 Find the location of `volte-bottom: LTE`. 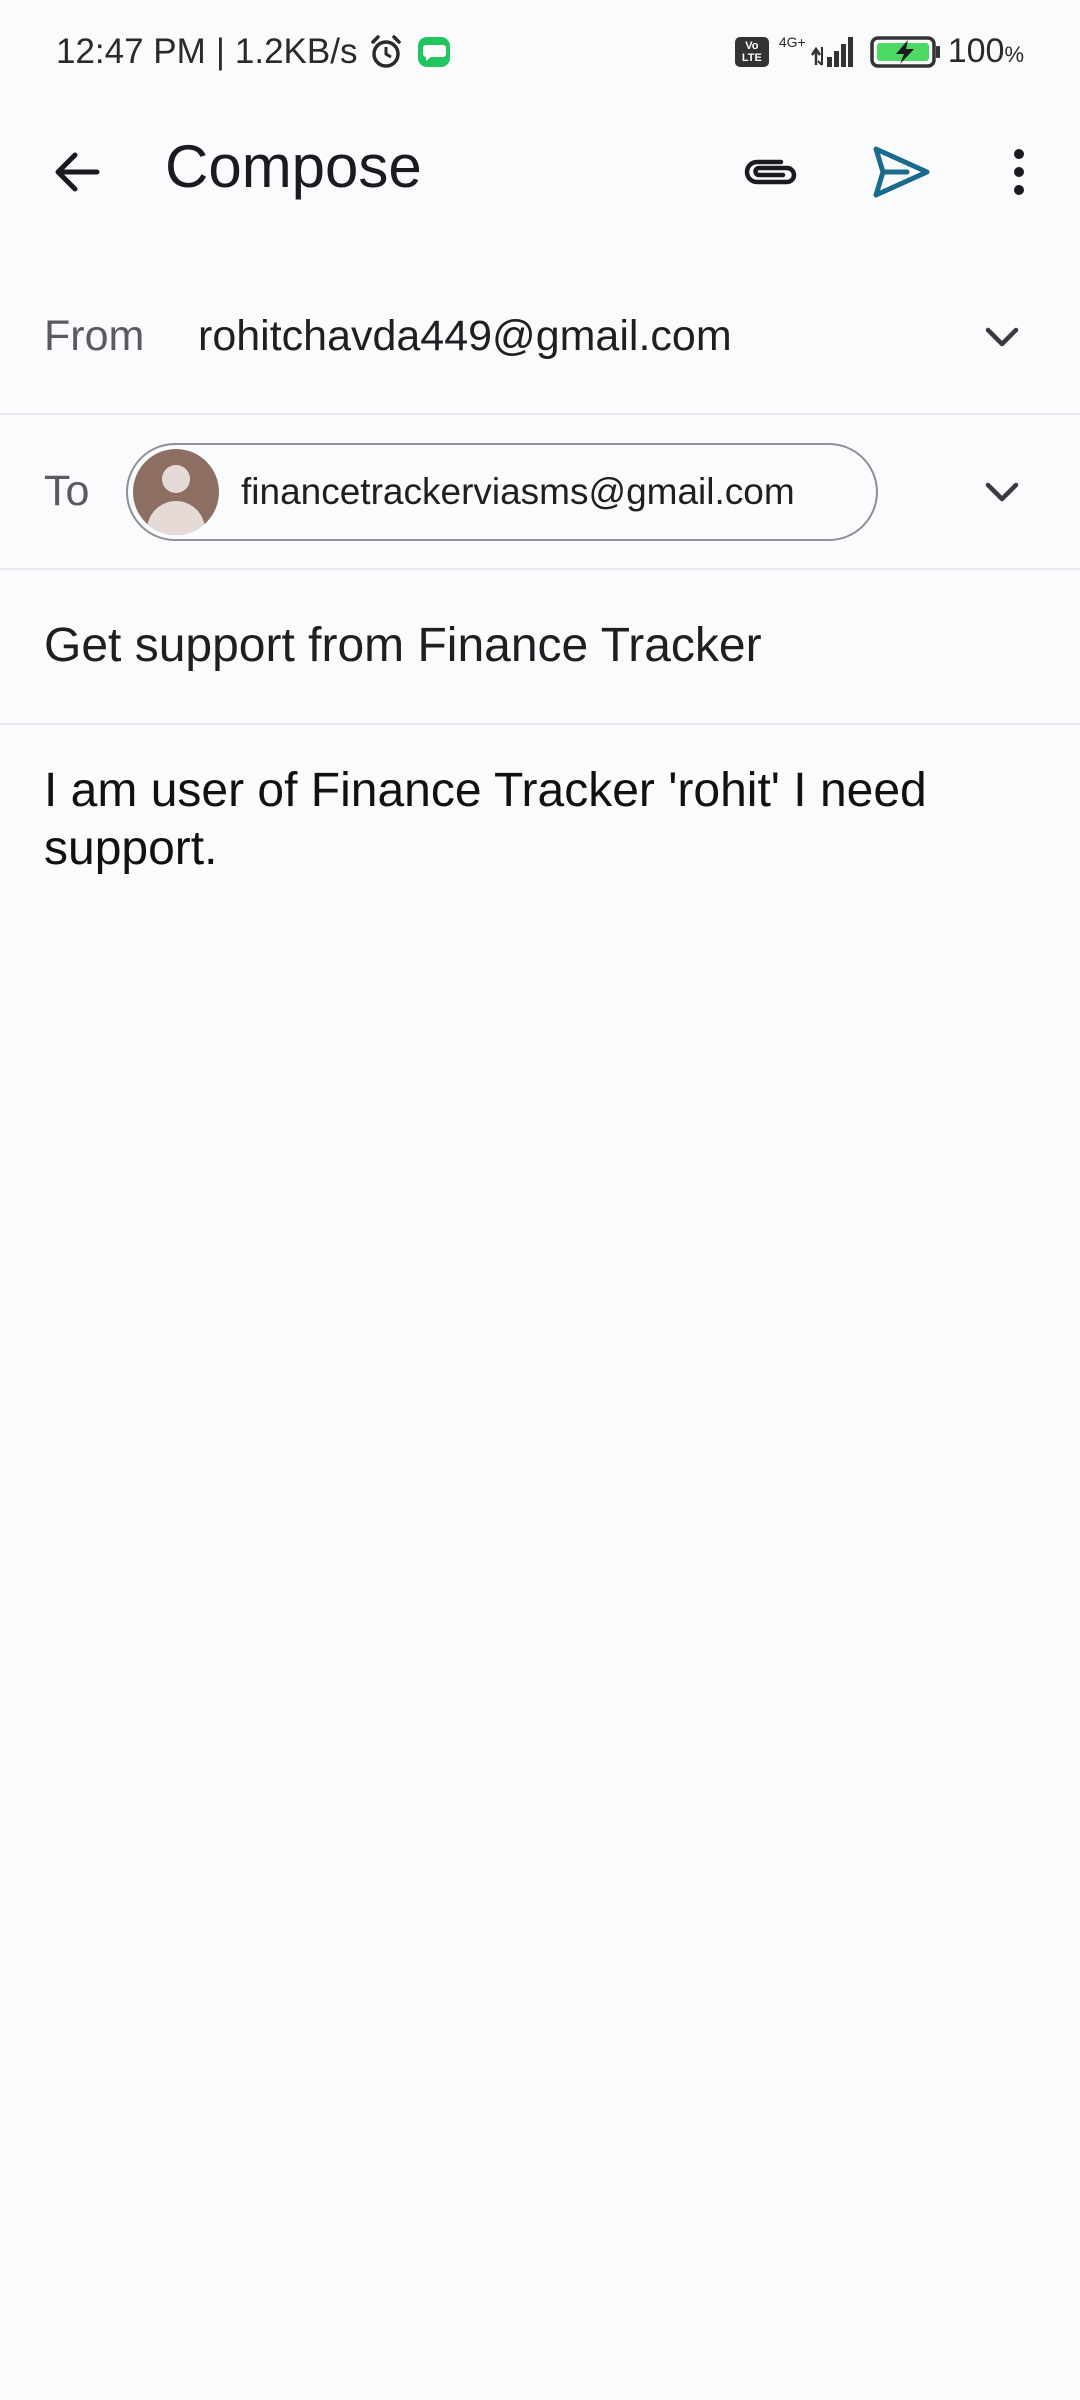

volte-bottom: LTE is located at coordinates (751, 57).